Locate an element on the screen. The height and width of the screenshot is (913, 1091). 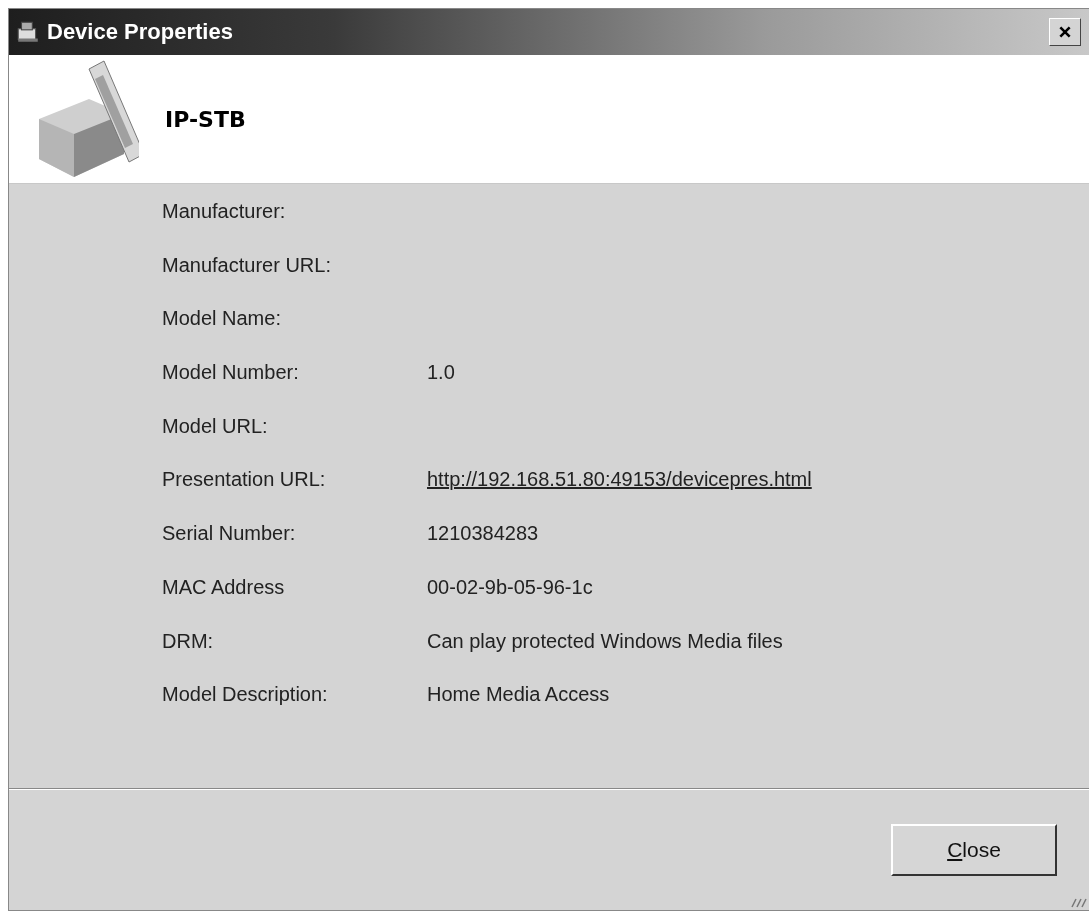
device-name: IP-STB is located at coordinates (205, 119).